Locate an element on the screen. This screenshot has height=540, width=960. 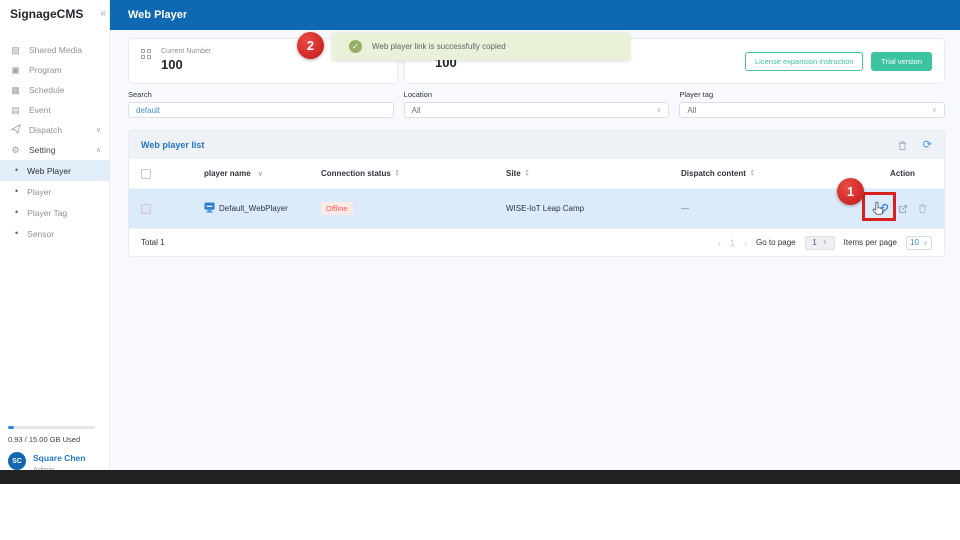
toast-message: Web player link is successfully copied is located at coordinates (439, 46).